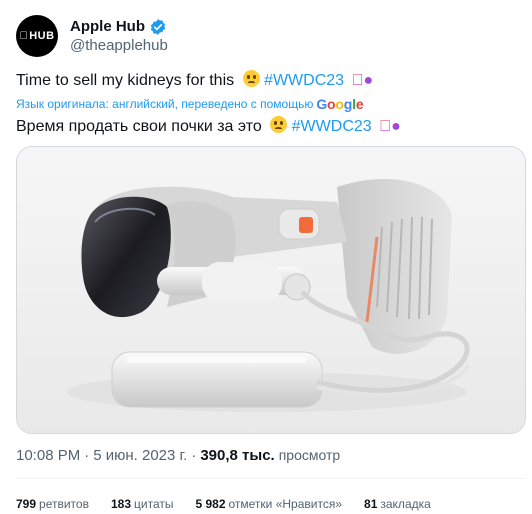 This screenshot has height=514, width=532. I want to click on author-name: Apple Hub, so click(107, 26).